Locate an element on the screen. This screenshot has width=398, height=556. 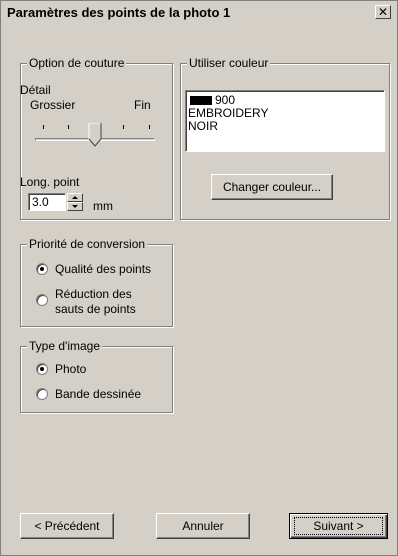
unit-label: mm is located at coordinates (103, 206).